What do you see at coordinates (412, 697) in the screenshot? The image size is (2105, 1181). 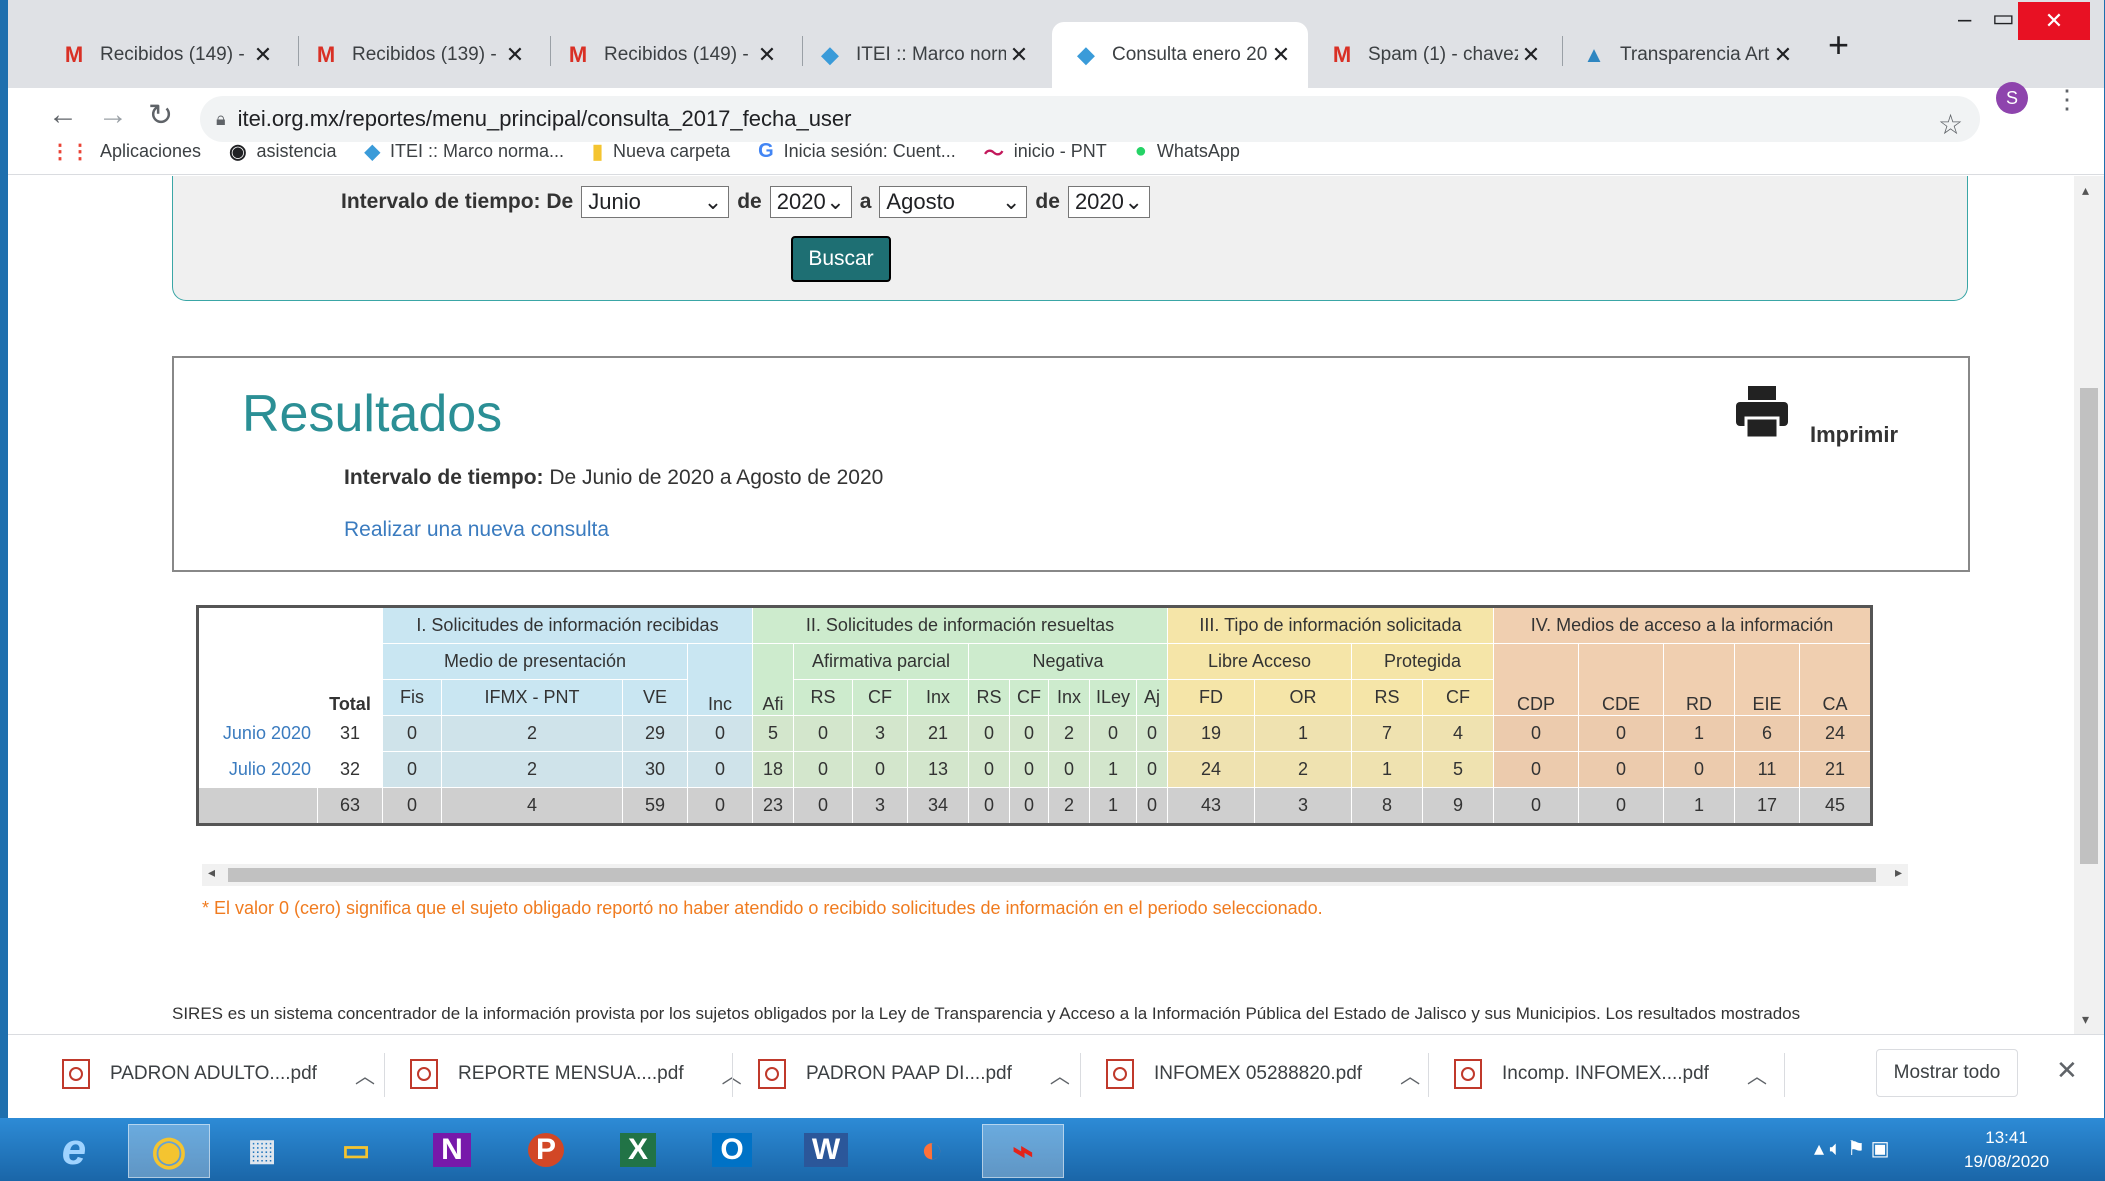 I see `col-header: Fis` at bounding box center [412, 697].